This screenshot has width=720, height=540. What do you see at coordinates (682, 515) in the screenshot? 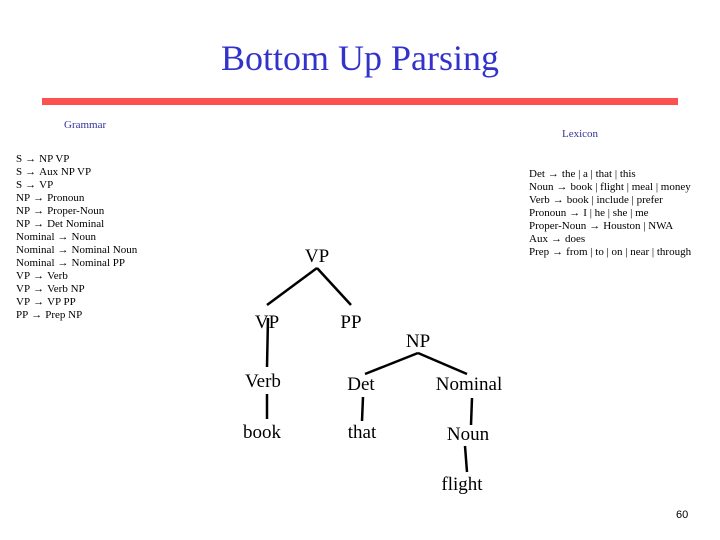
I see `page-number: 60` at bounding box center [682, 515].